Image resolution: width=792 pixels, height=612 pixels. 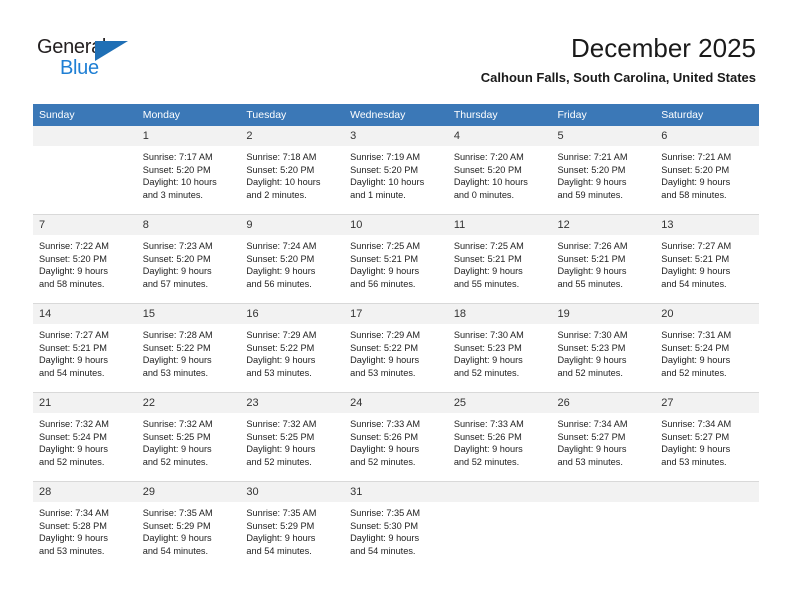 I want to click on sunrise-text: Sunrise: 7:24 AM, so click(x=281, y=246).